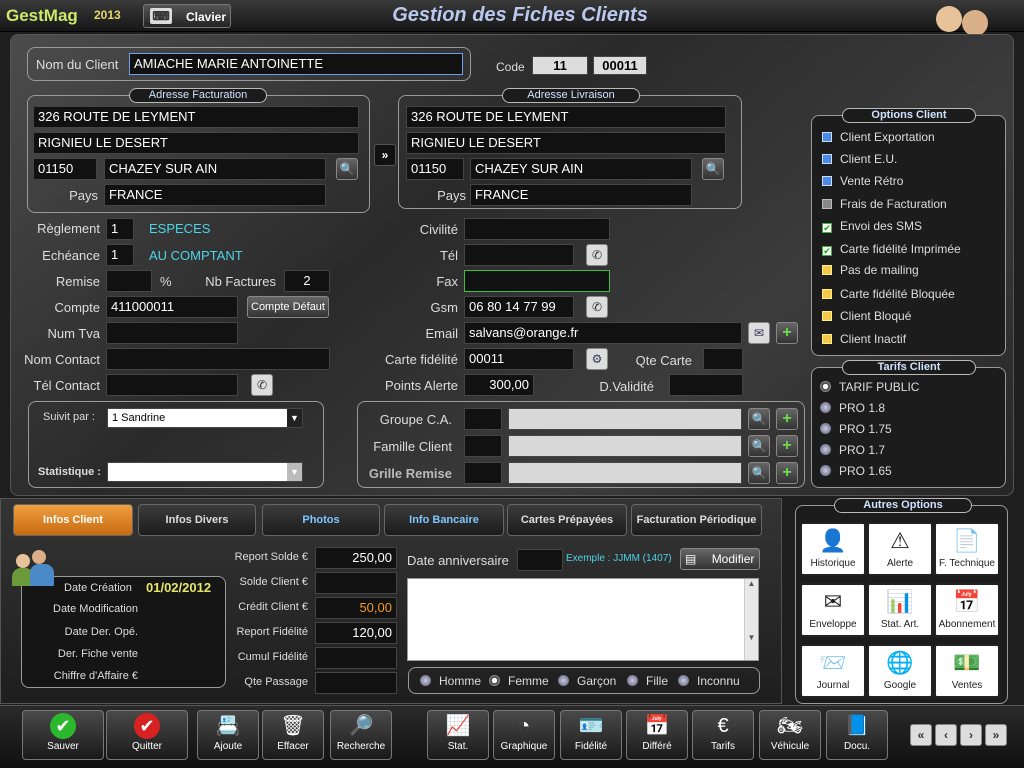 The width and height of the screenshot is (1024, 768). What do you see at coordinates (347, 169) in the screenshot?
I see `billing-city-search-button: 🔍` at bounding box center [347, 169].